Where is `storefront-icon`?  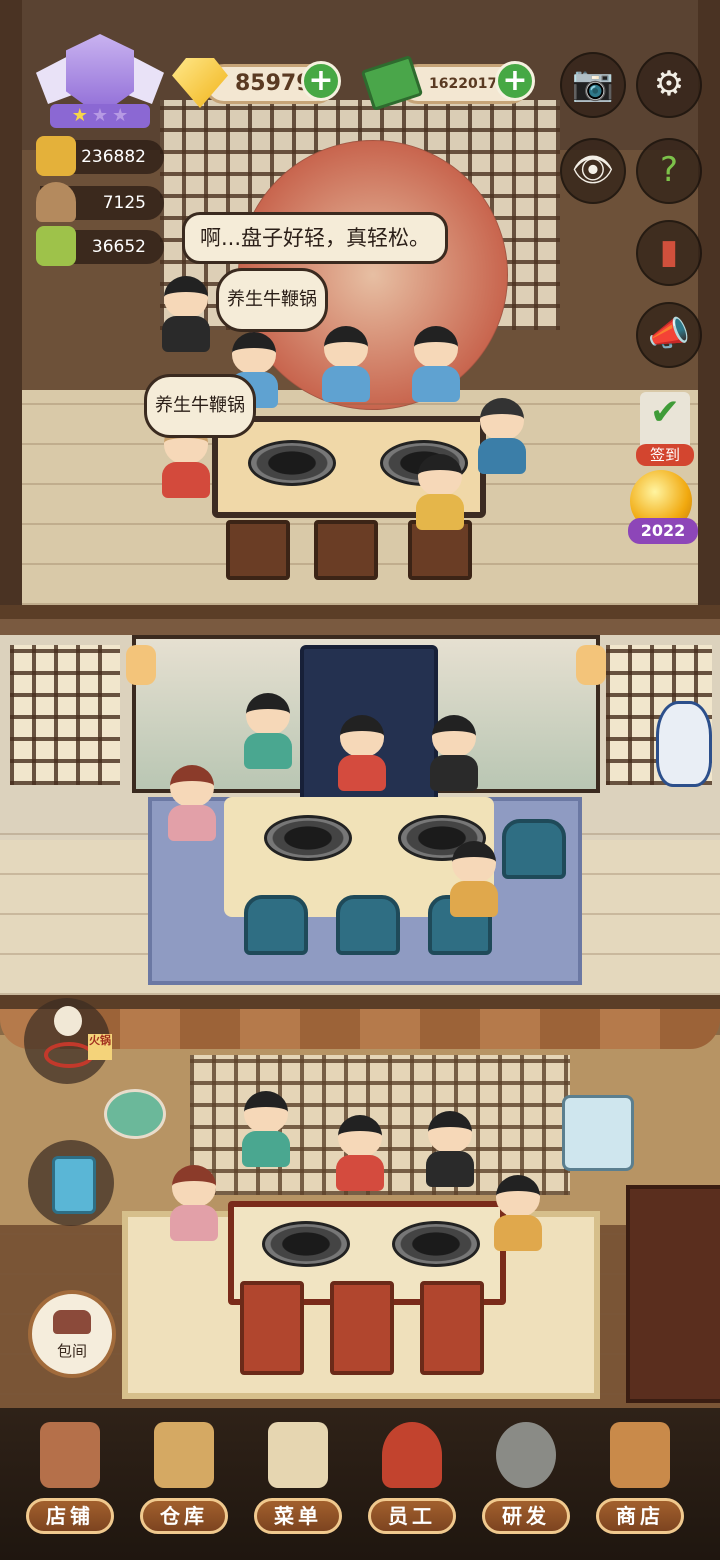
storefront-icon is located at coordinates (70, 1455).